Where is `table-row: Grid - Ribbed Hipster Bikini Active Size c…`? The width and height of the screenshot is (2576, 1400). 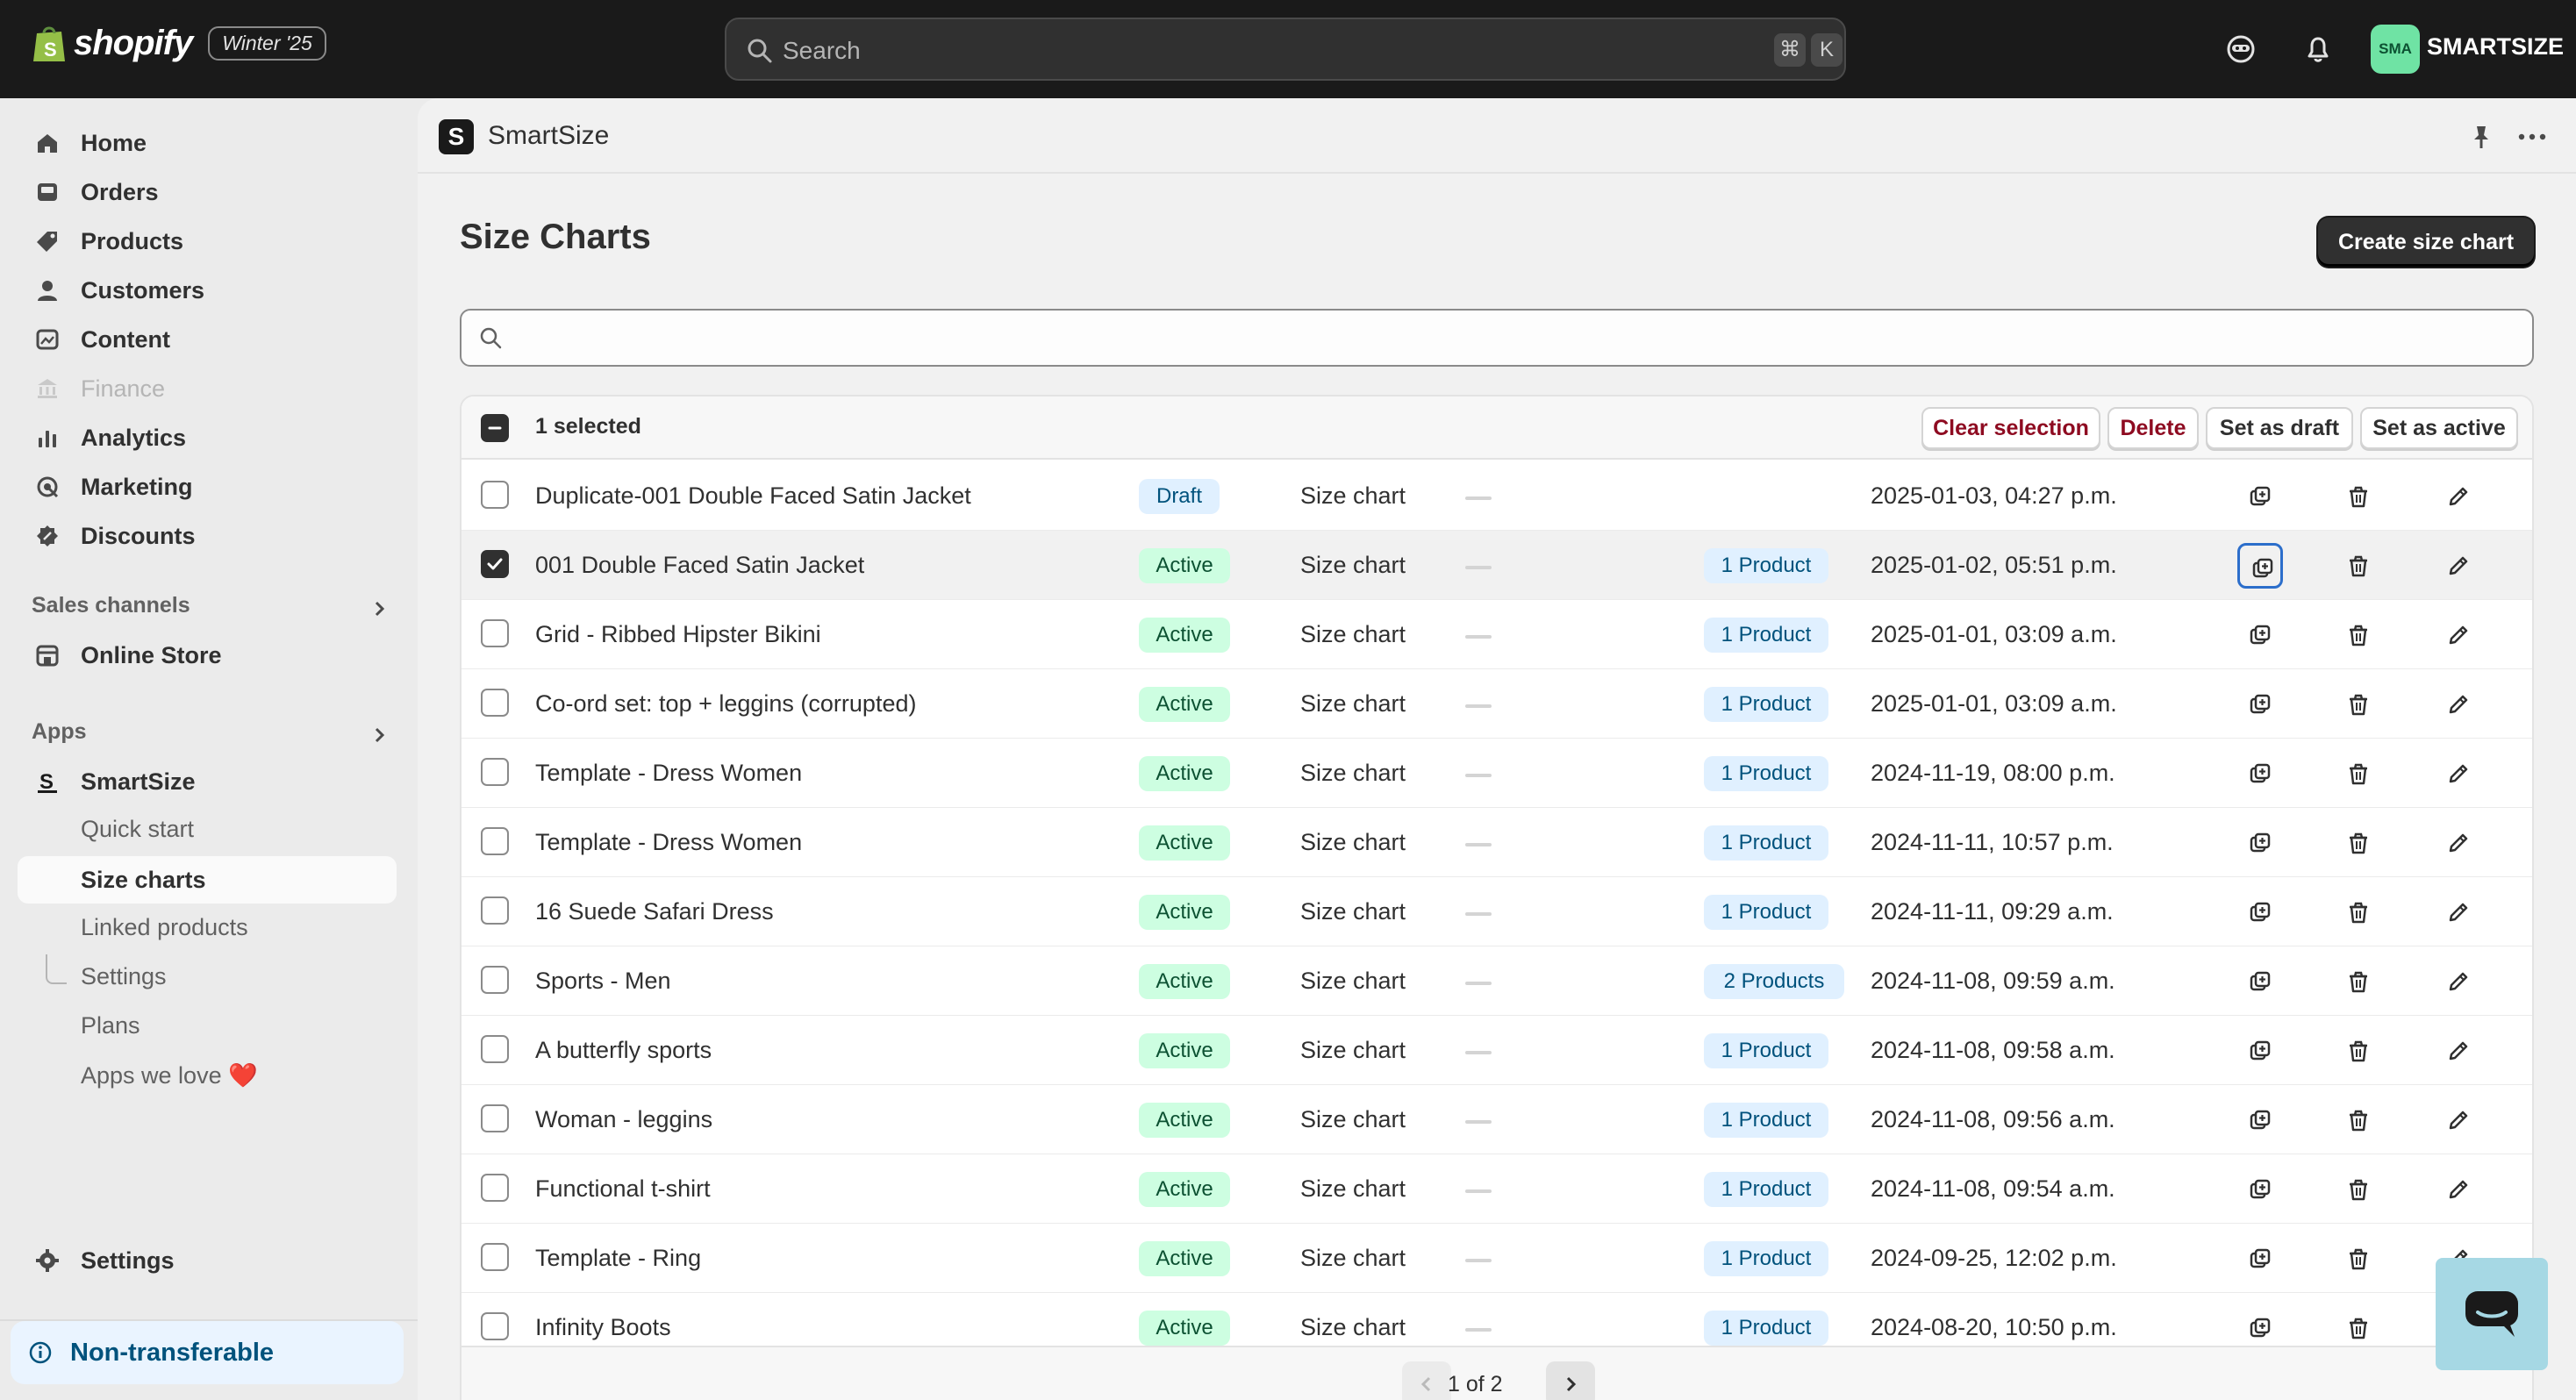
table-row: Grid - Ribbed Hipster Bikini Active Size c… is located at coordinates (1497, 635).